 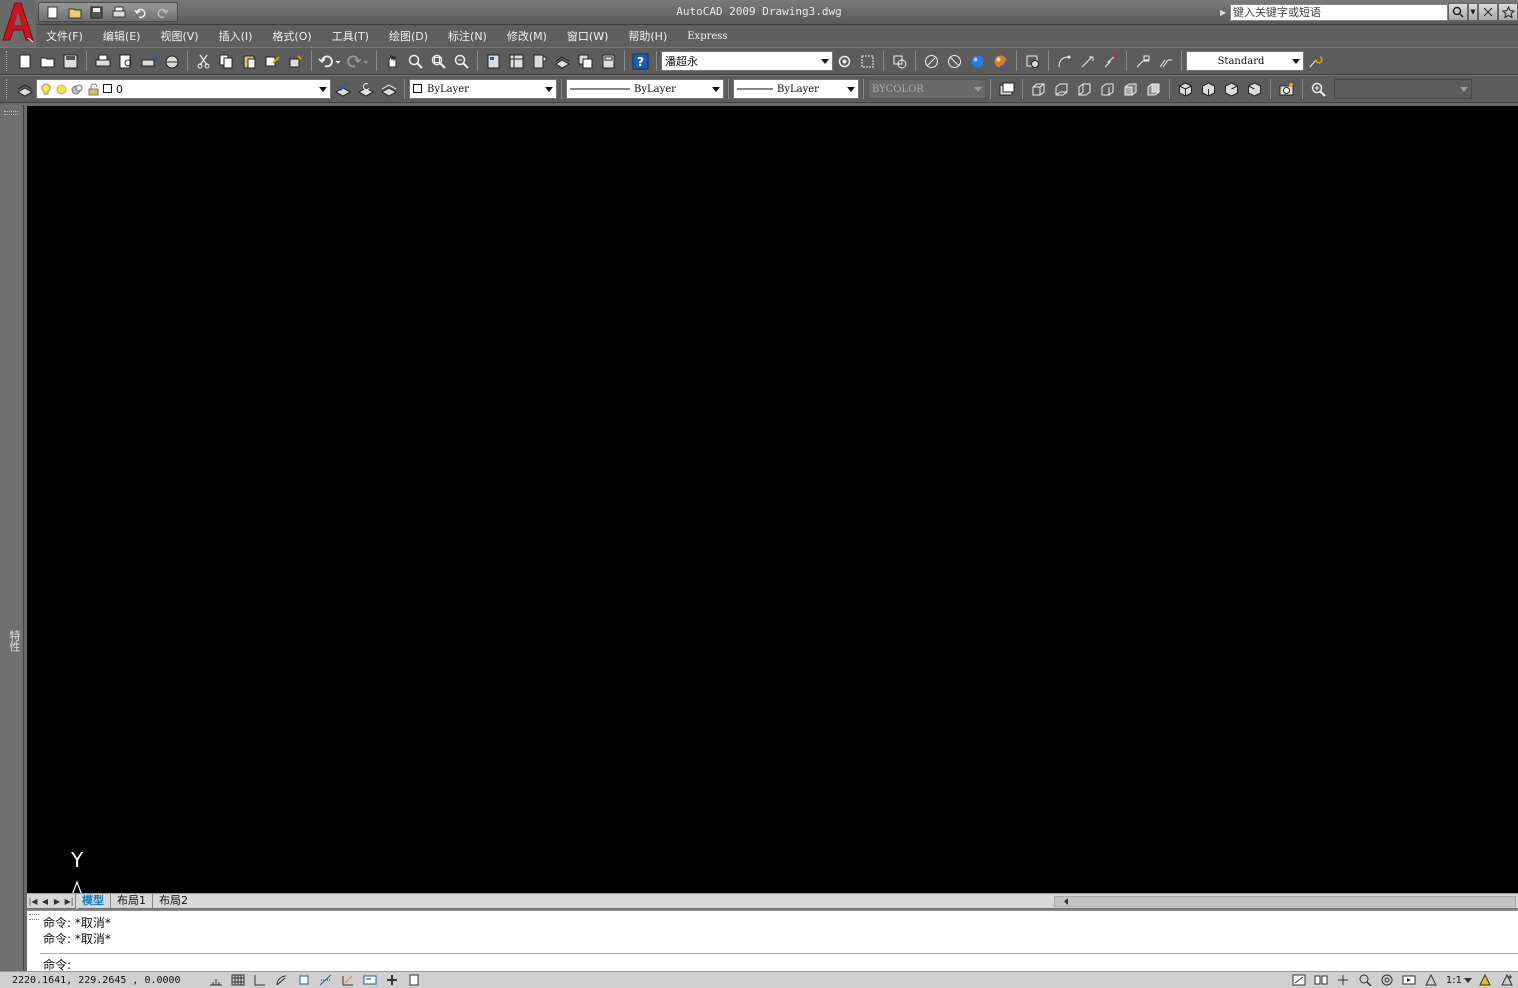 What do you see at coordinates (24, 89) in the screenshot?
I see `layer-properties-manager-icon` at bounding box center [24, 89].